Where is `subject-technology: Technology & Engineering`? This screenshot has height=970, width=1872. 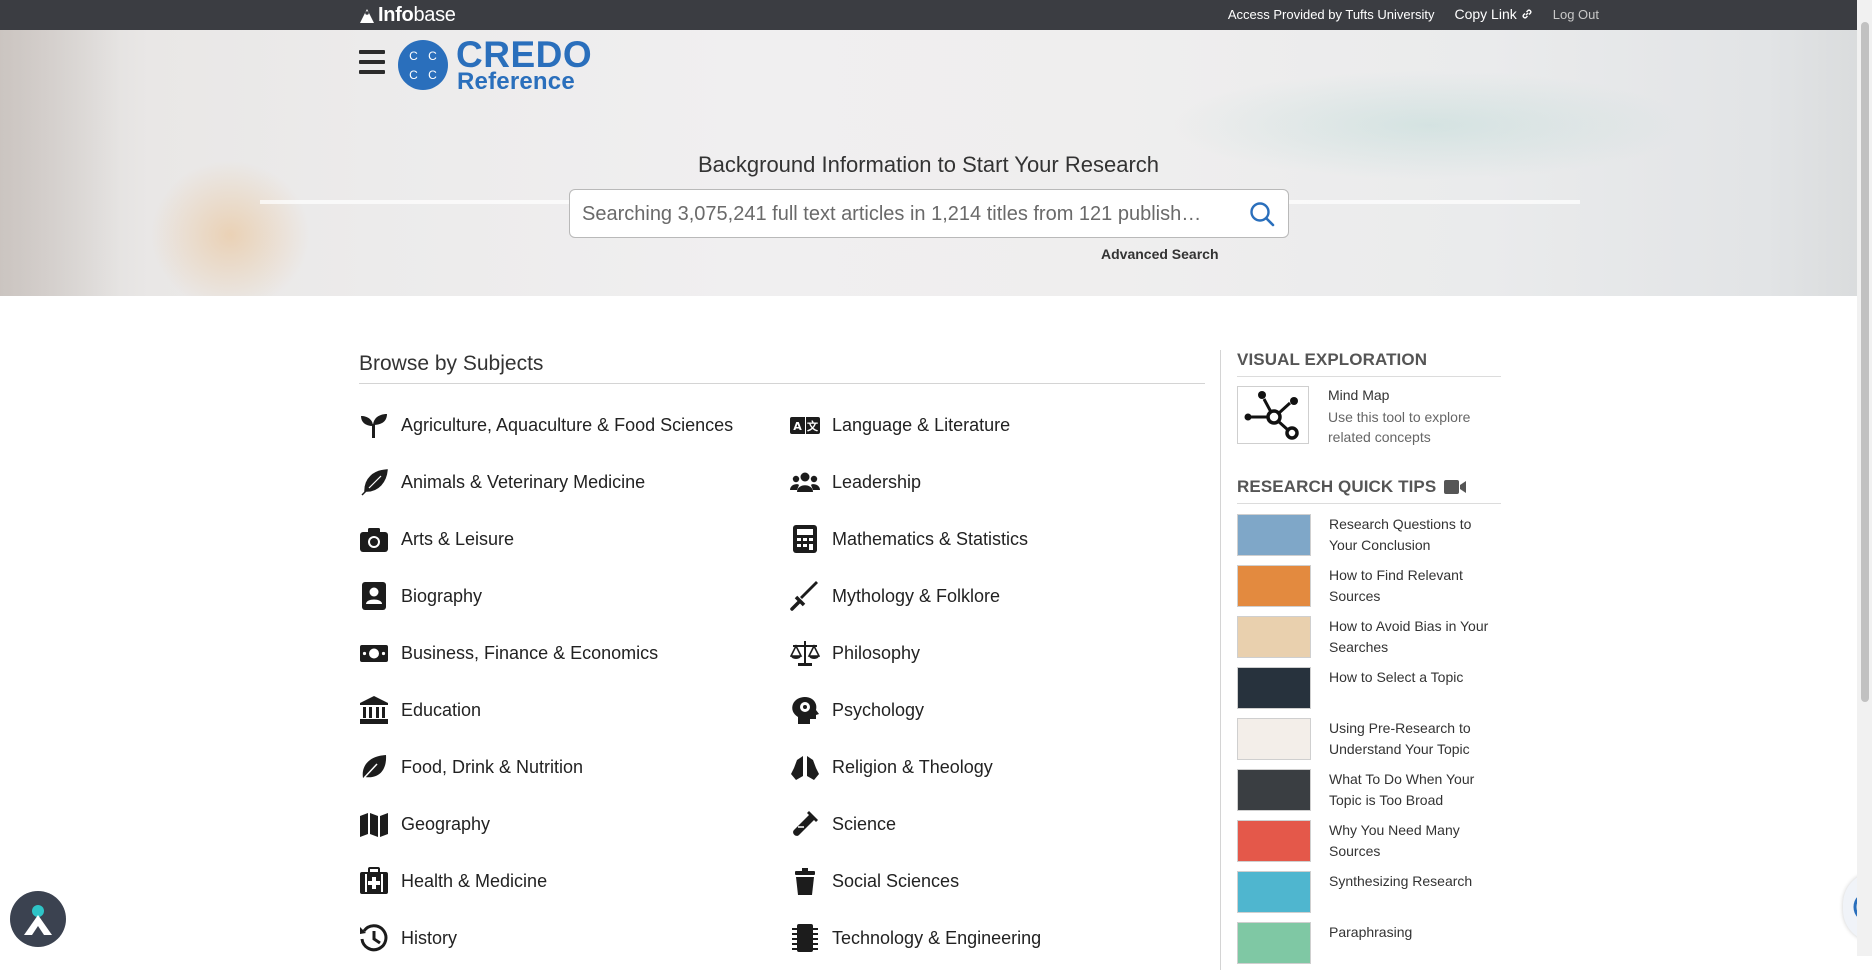 subject-technology: Technology & Engineering is located at coordinates (915, 938).